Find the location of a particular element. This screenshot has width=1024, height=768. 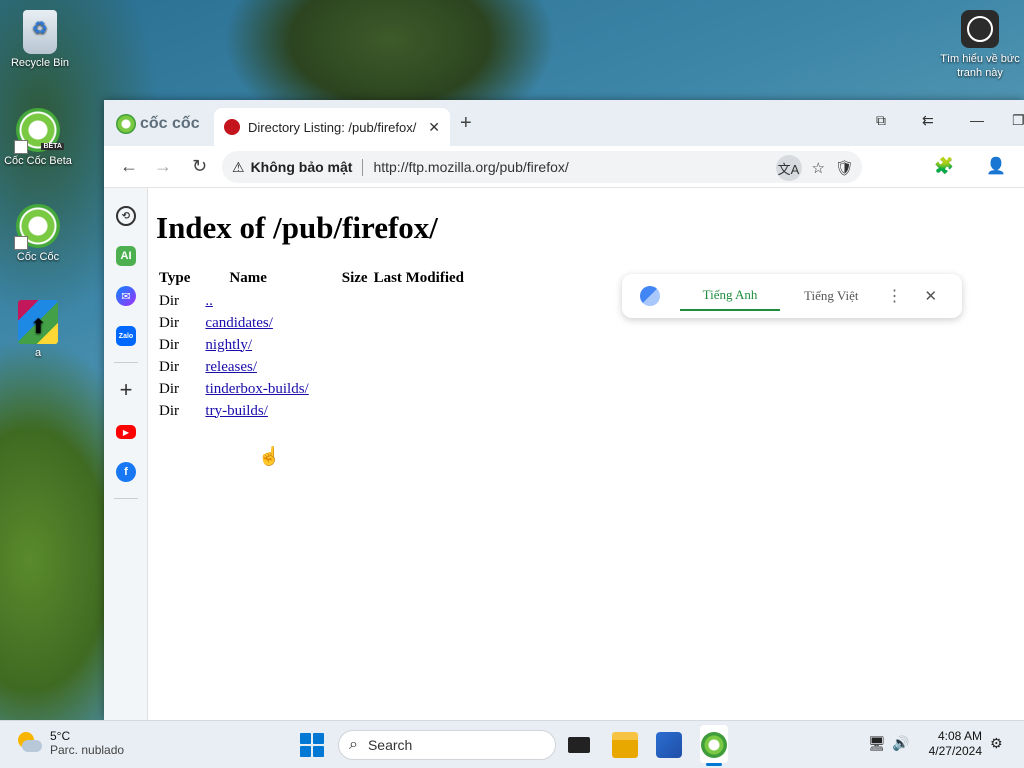

translate-popup: Tiếng Anh Tiếng Việt ⋮ ✕ is located at coordinates (792, 296).